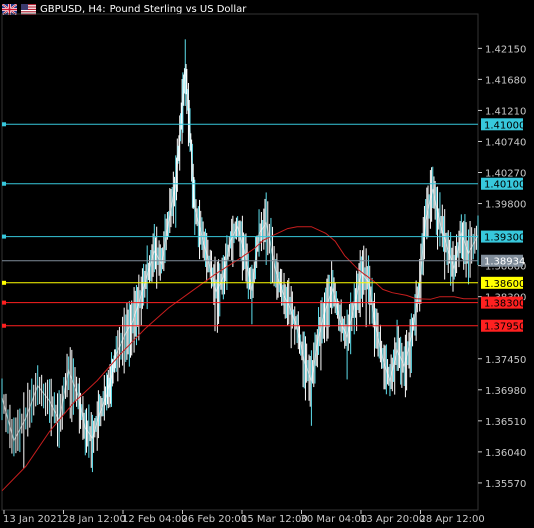  Describe the element at coordinates (392, 519) in the screenshot. I see `x-tick-label: 13 Apr 20:00` at that location.